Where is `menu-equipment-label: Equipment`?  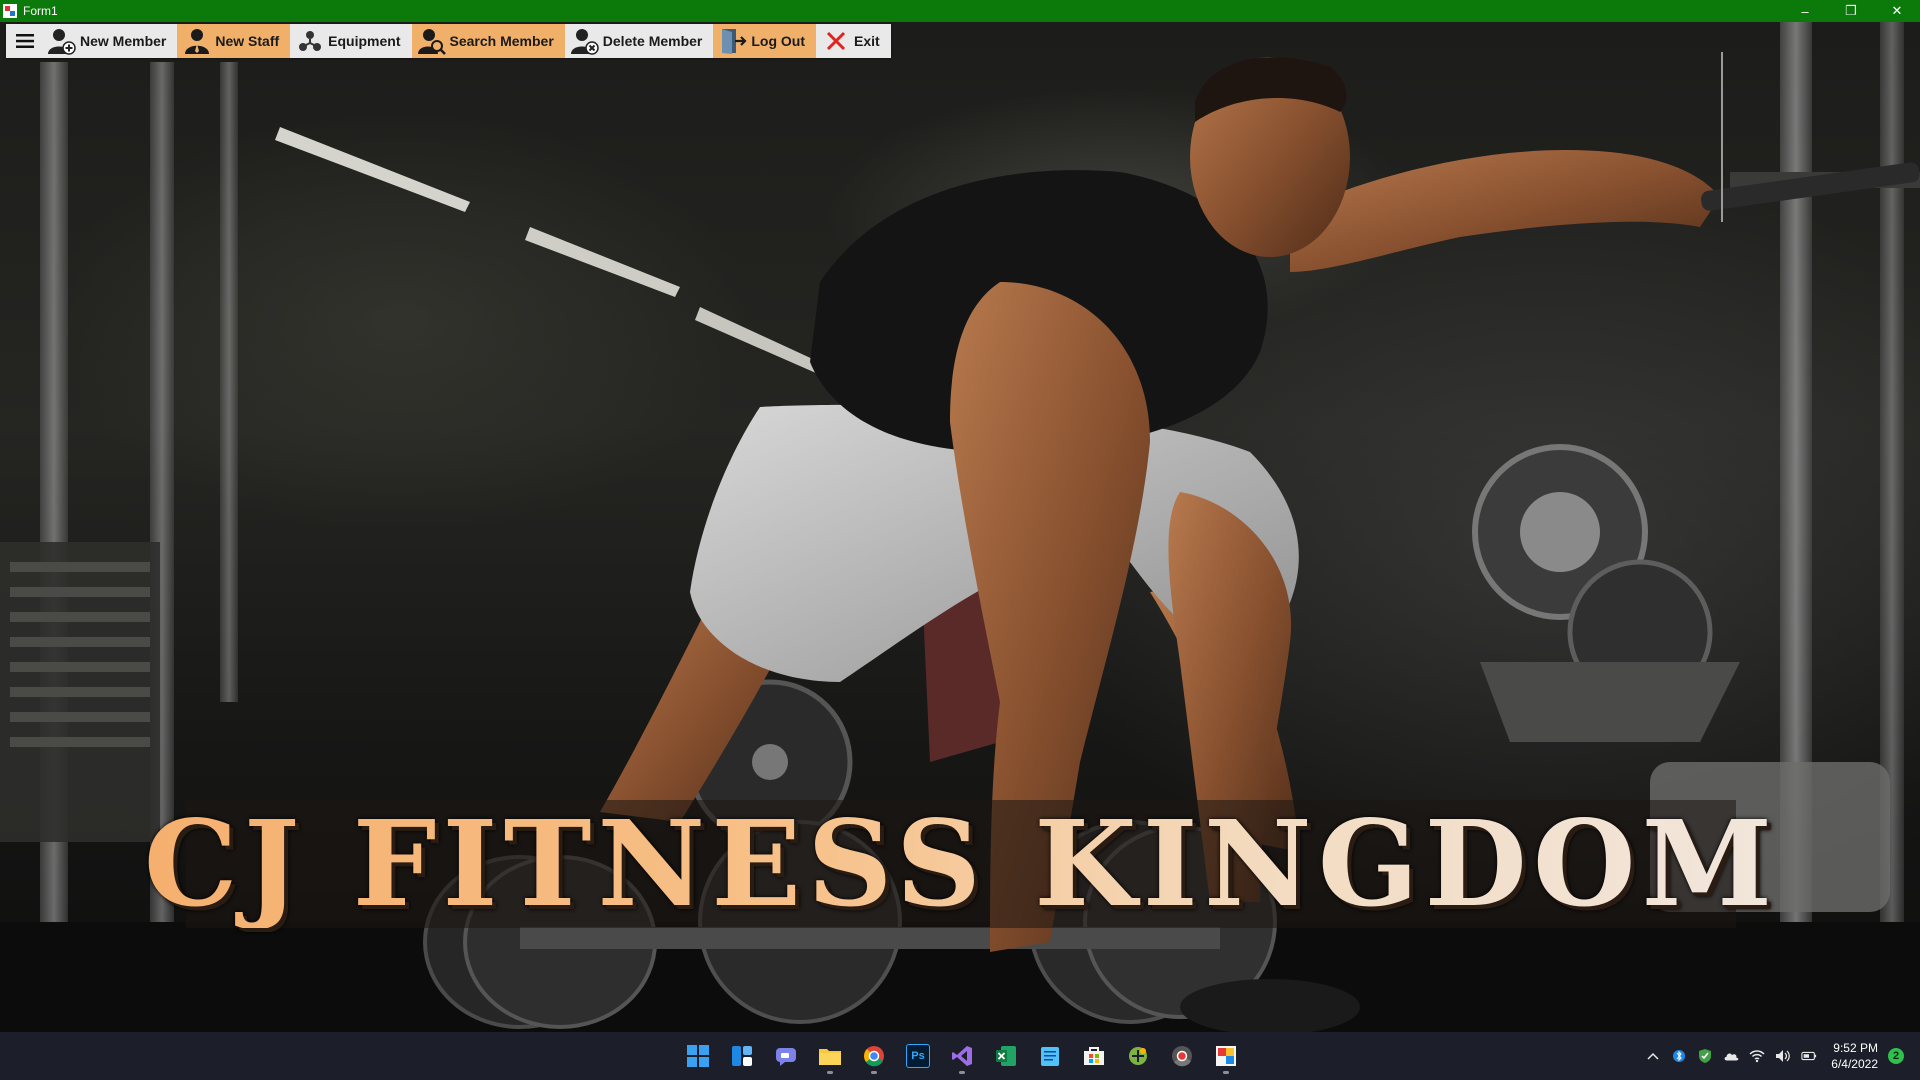 menu-equipment-label: Equipment is located at coordinates (364, 41).